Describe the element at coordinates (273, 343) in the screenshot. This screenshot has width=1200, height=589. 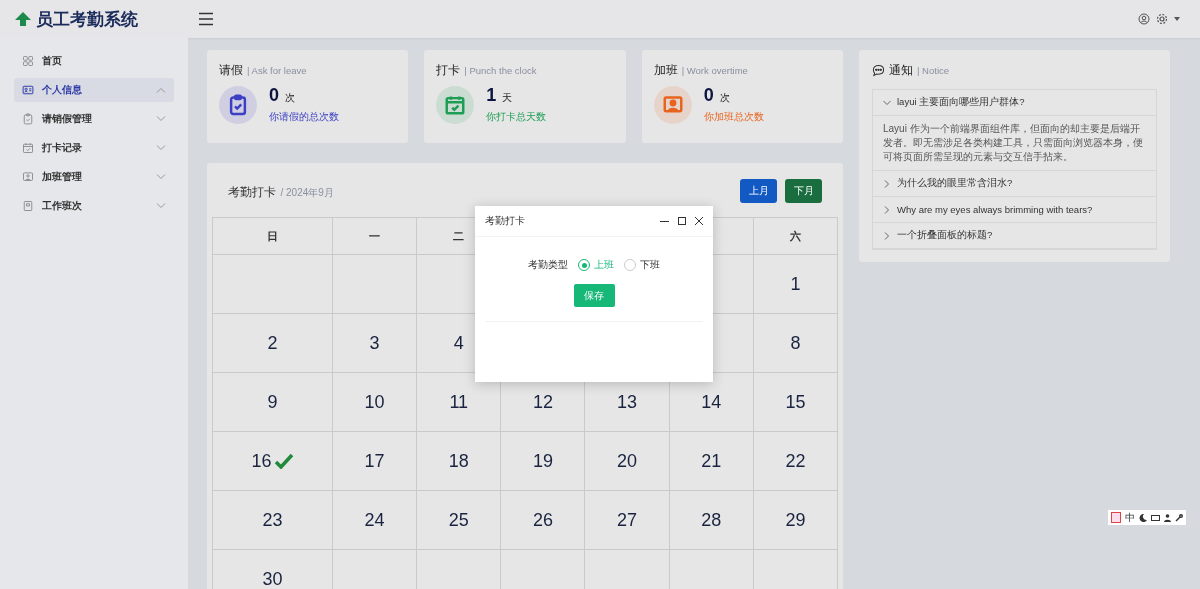
I see `day-cell: 2` at that location.